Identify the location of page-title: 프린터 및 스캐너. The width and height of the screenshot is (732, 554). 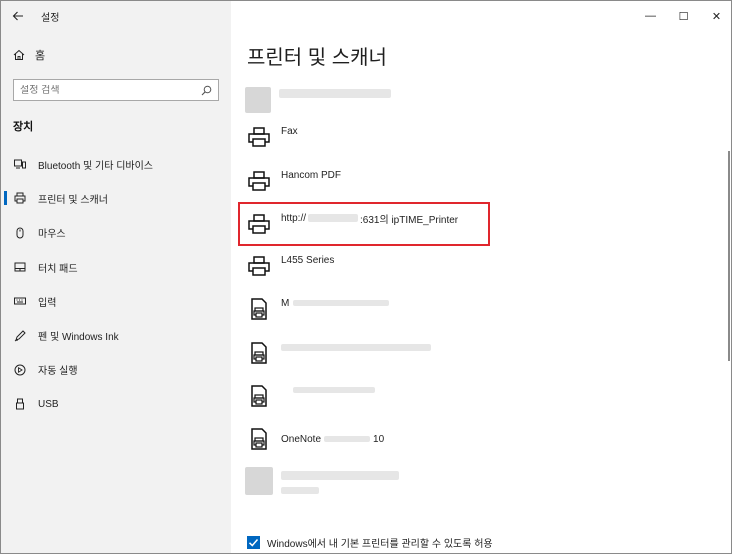
(317, 58).